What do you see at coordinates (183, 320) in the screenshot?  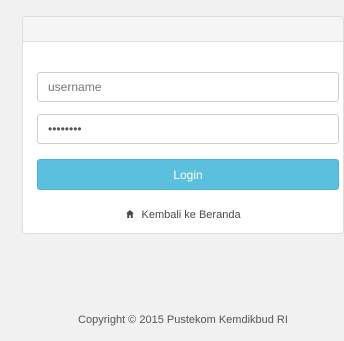 I see `copyright-text: Copyright © 2015 Pustekom Kemdikbud RI` at bounding box center [183, 320].